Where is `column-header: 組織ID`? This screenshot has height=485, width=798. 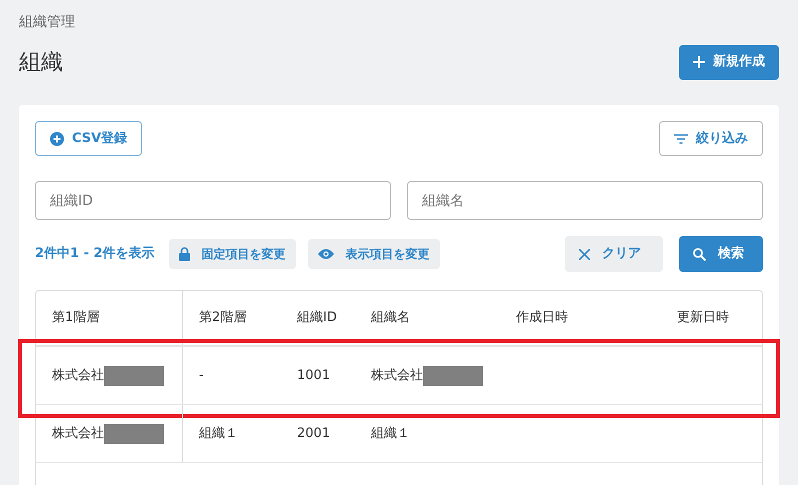 column-header: 組織ID is located at coordinates (317, 318).